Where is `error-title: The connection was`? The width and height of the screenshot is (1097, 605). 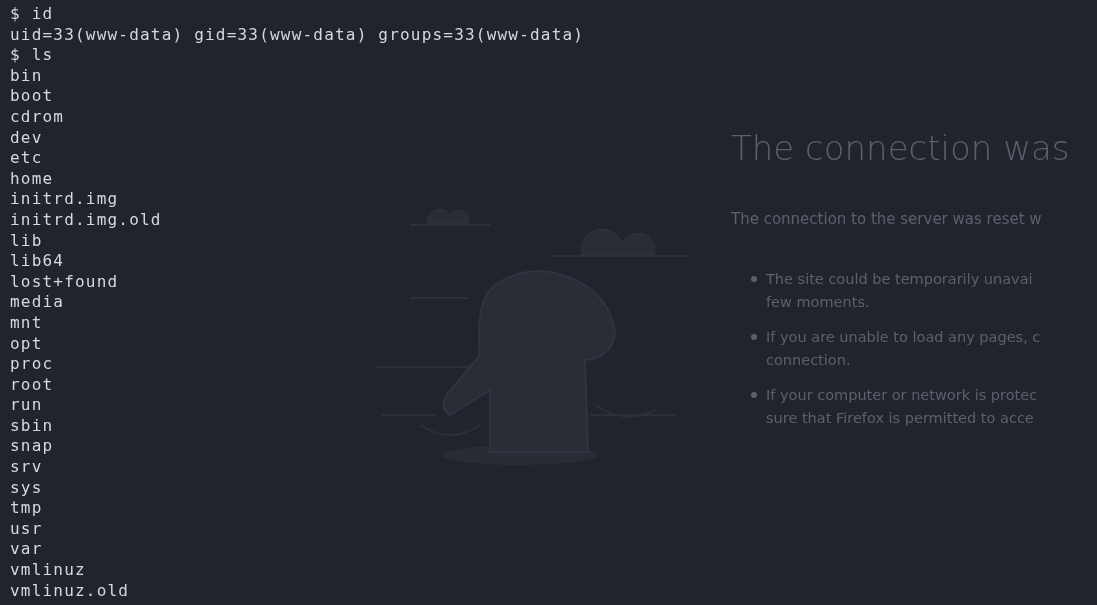 error-title: The connection was is located at coordinates (900, 148).